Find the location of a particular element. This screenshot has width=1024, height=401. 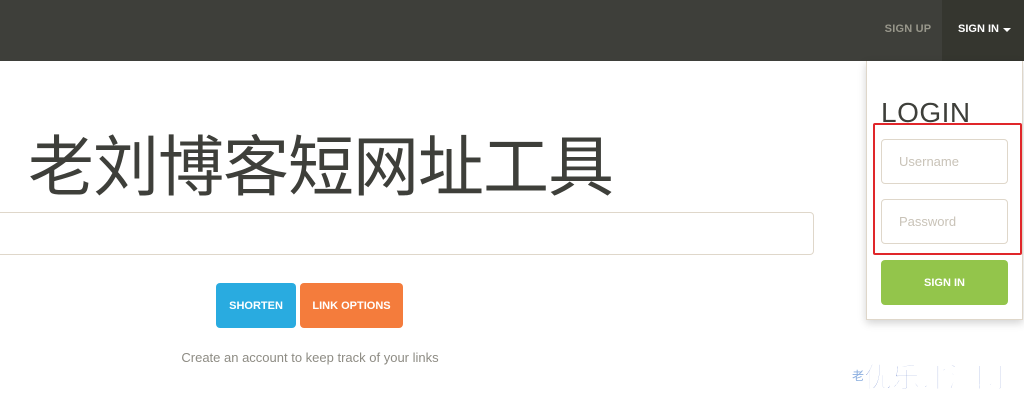

sign-in-button: SIGN IN is located at coordinates (944, 282).